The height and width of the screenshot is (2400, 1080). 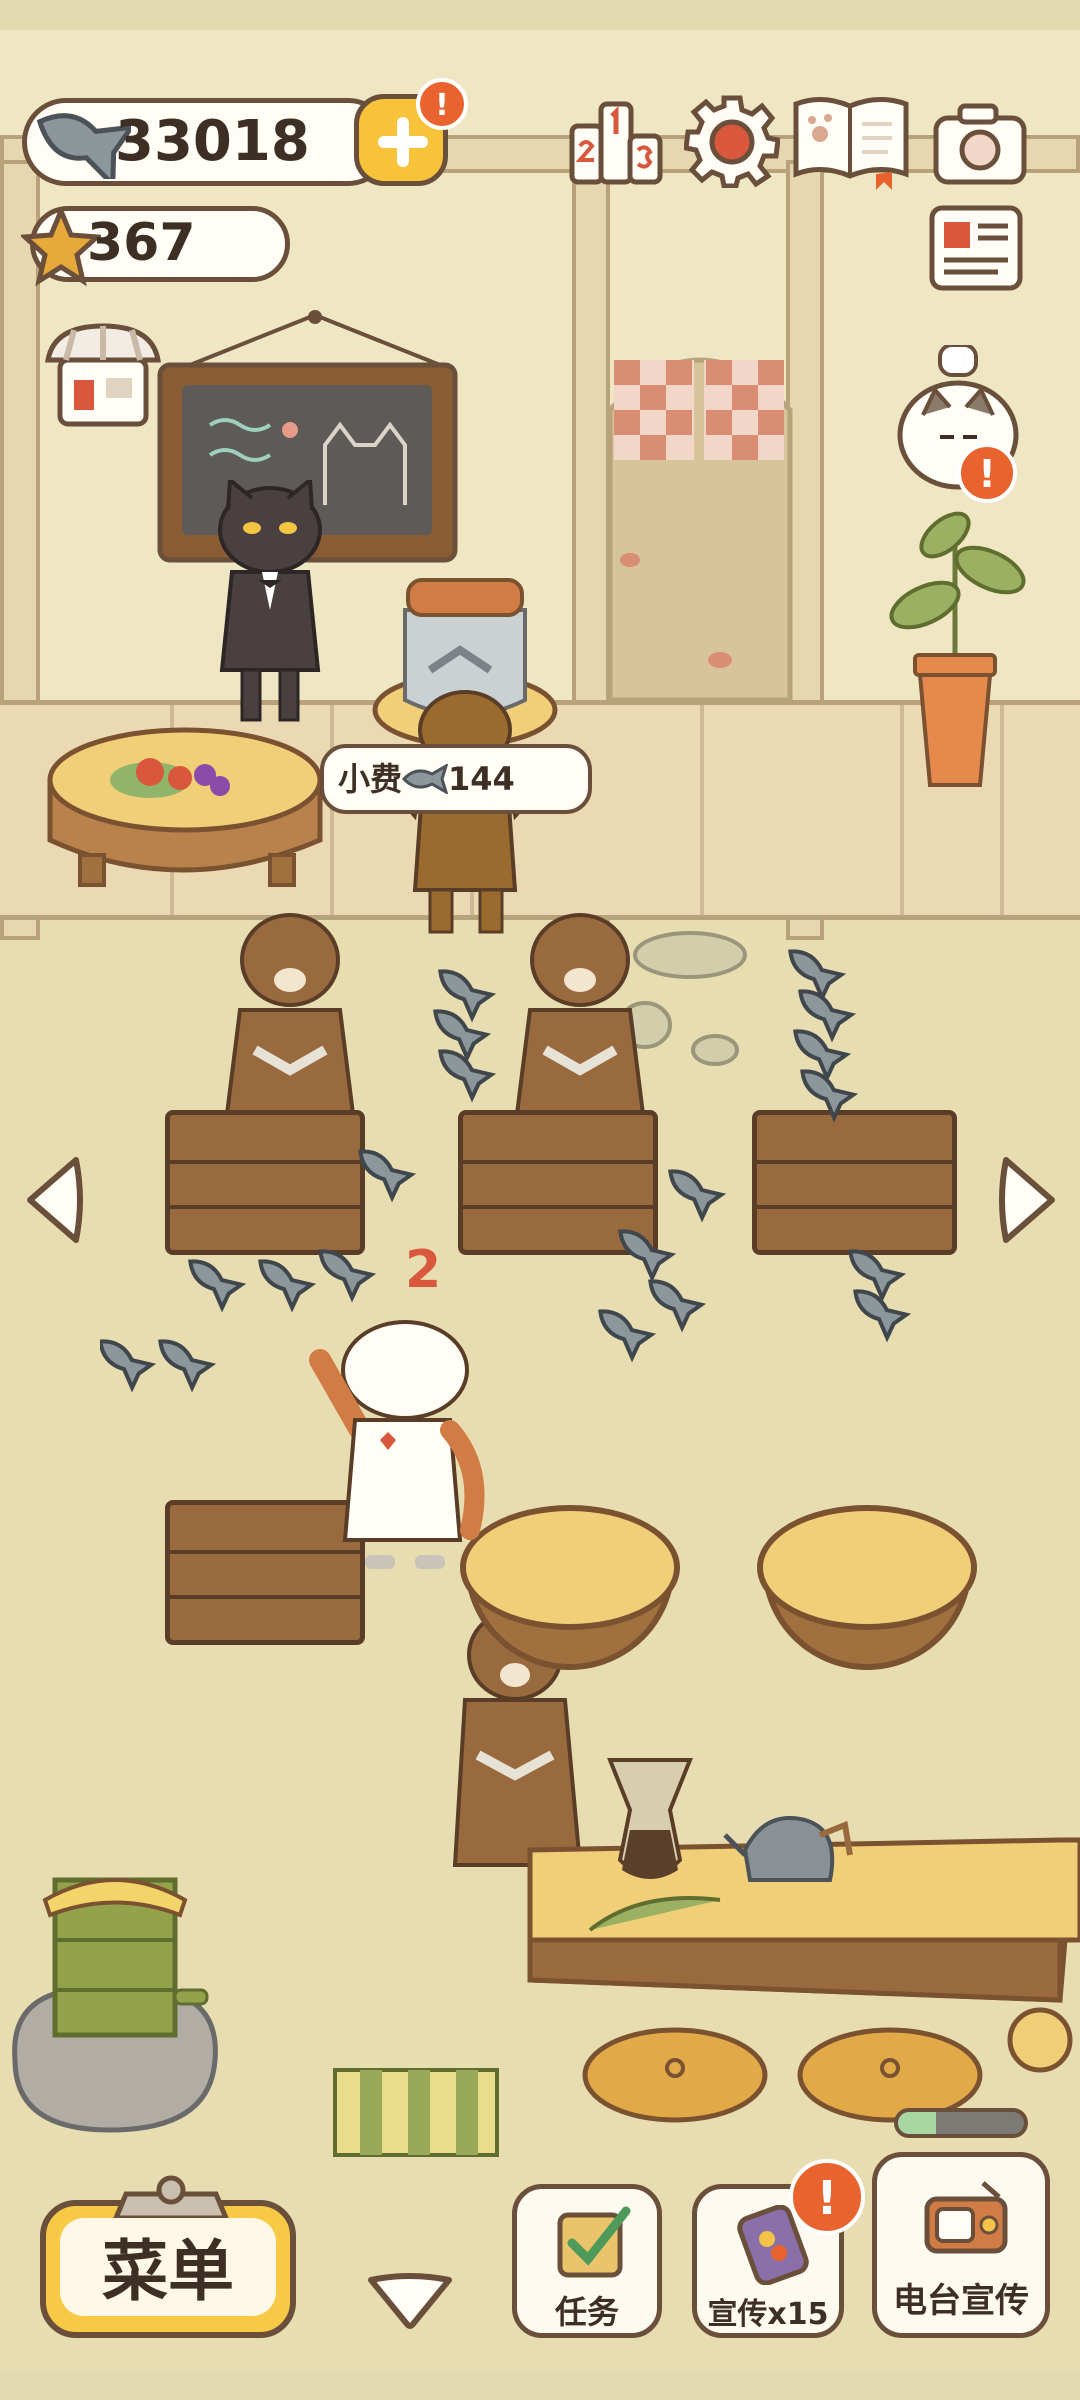 What do you see at coordinates (416, 2112) in the screenshot?
I see `bamboo-mat` at bounding box center [416, 2112].